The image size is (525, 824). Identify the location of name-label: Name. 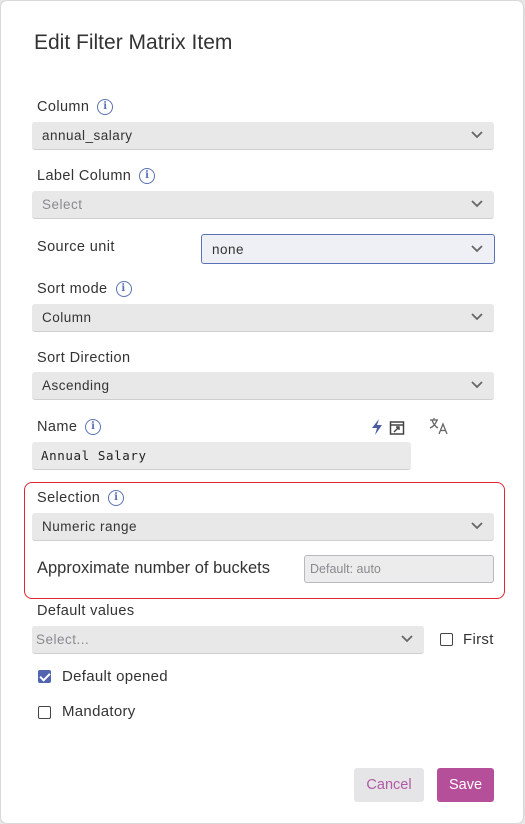
(57, 427).